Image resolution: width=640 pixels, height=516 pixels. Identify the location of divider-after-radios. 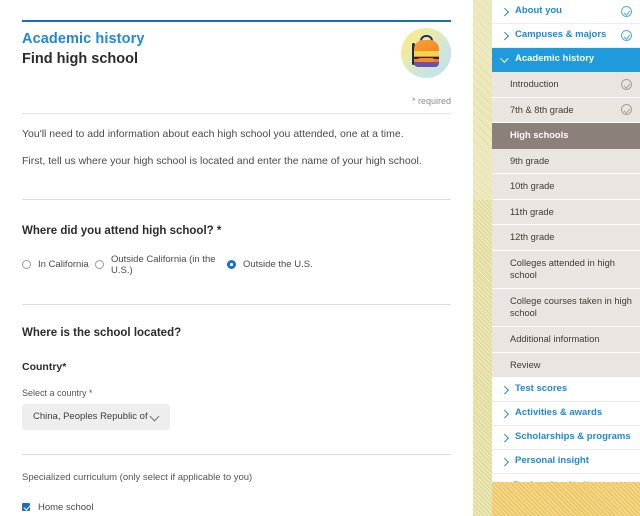
(236, 304).